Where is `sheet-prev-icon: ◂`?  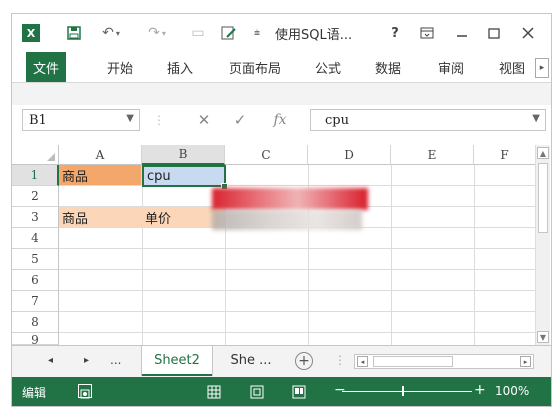
sheet-prev-icon: ◂ is located at coordinates (50, 360).